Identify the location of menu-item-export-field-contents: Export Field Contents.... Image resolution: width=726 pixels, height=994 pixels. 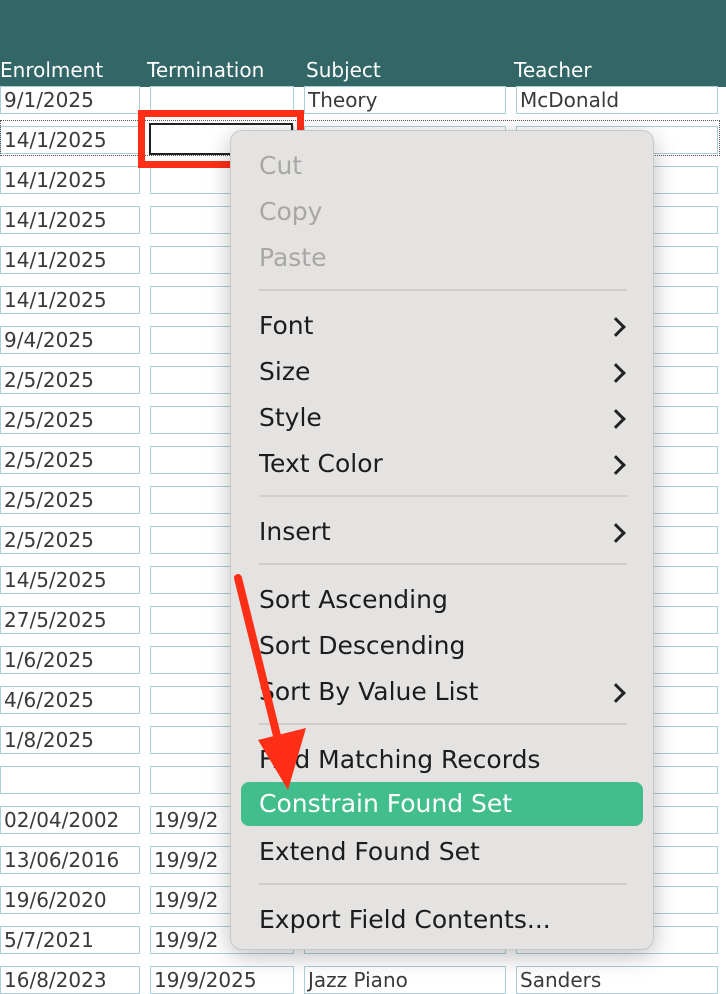
(405, 920).